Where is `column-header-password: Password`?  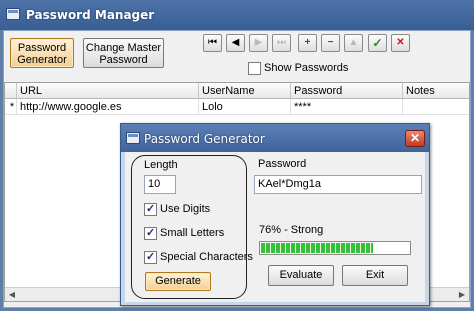
column-header-password: Password is located at coordinates (347, 91).